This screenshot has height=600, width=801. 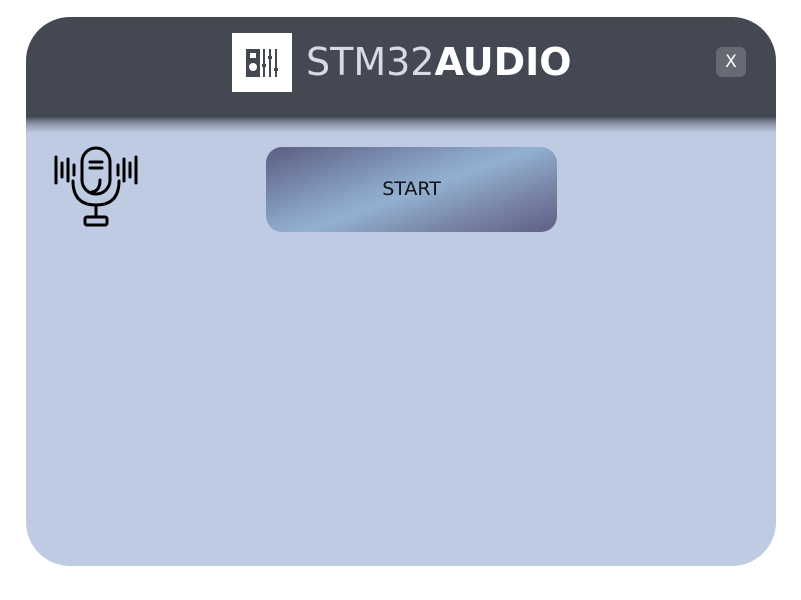 I want to click on audio-mixer-icon, so click(x=262, y=63).